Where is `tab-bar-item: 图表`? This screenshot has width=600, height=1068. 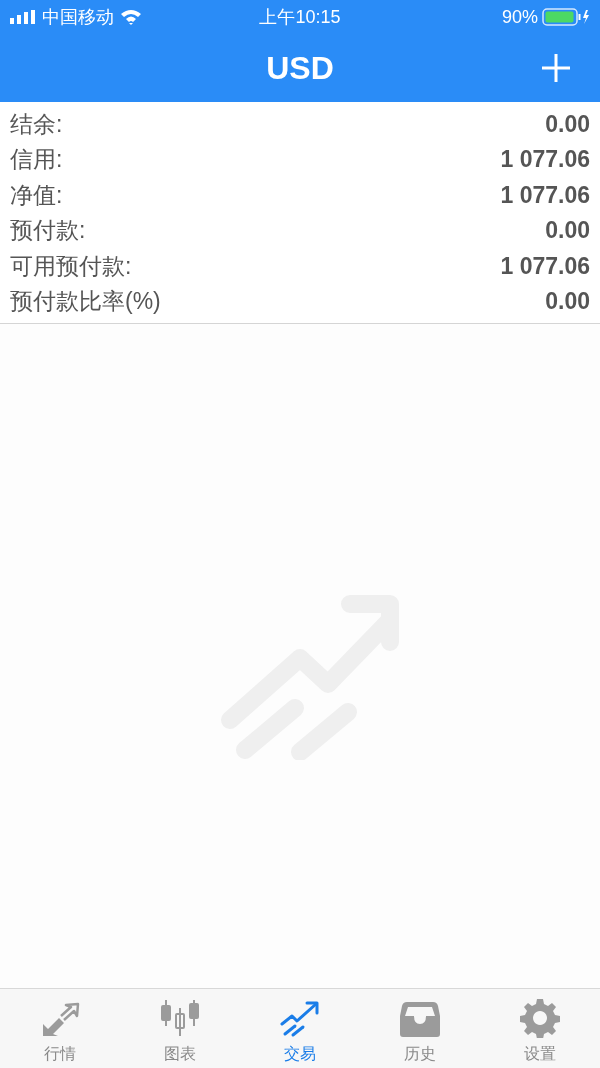 tab-bar-item: 图表 is located at coordinates (180, 1028).